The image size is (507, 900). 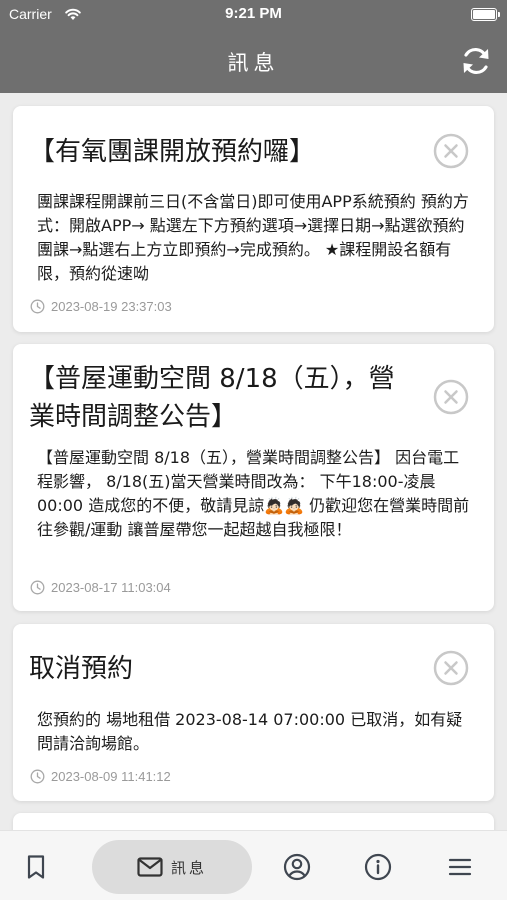 I want to click on message-timestamp: 2023-08-09 11:41:12, so click(x=100, y=776).